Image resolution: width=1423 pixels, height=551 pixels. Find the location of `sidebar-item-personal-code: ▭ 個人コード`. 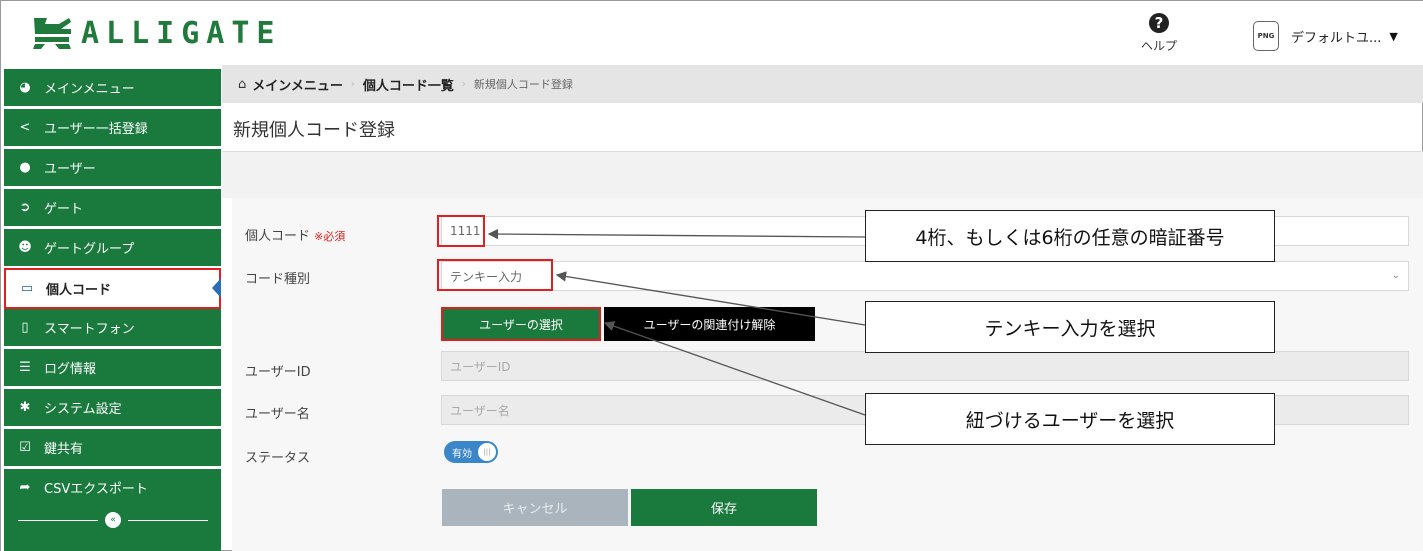

sidebar-item-personal-code: ▭ 個人コード is located at coordinates (112, 288).